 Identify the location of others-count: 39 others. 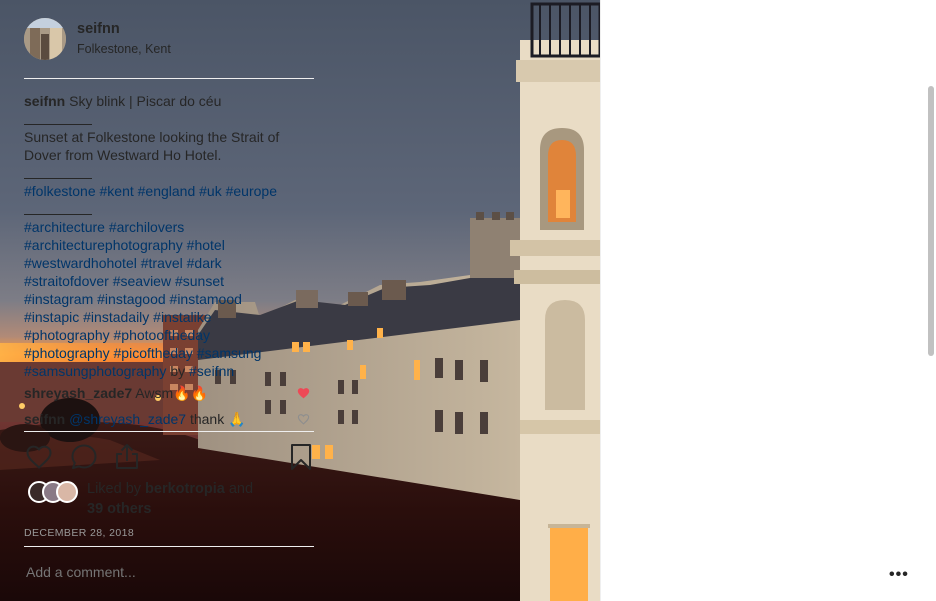
(119, 509).